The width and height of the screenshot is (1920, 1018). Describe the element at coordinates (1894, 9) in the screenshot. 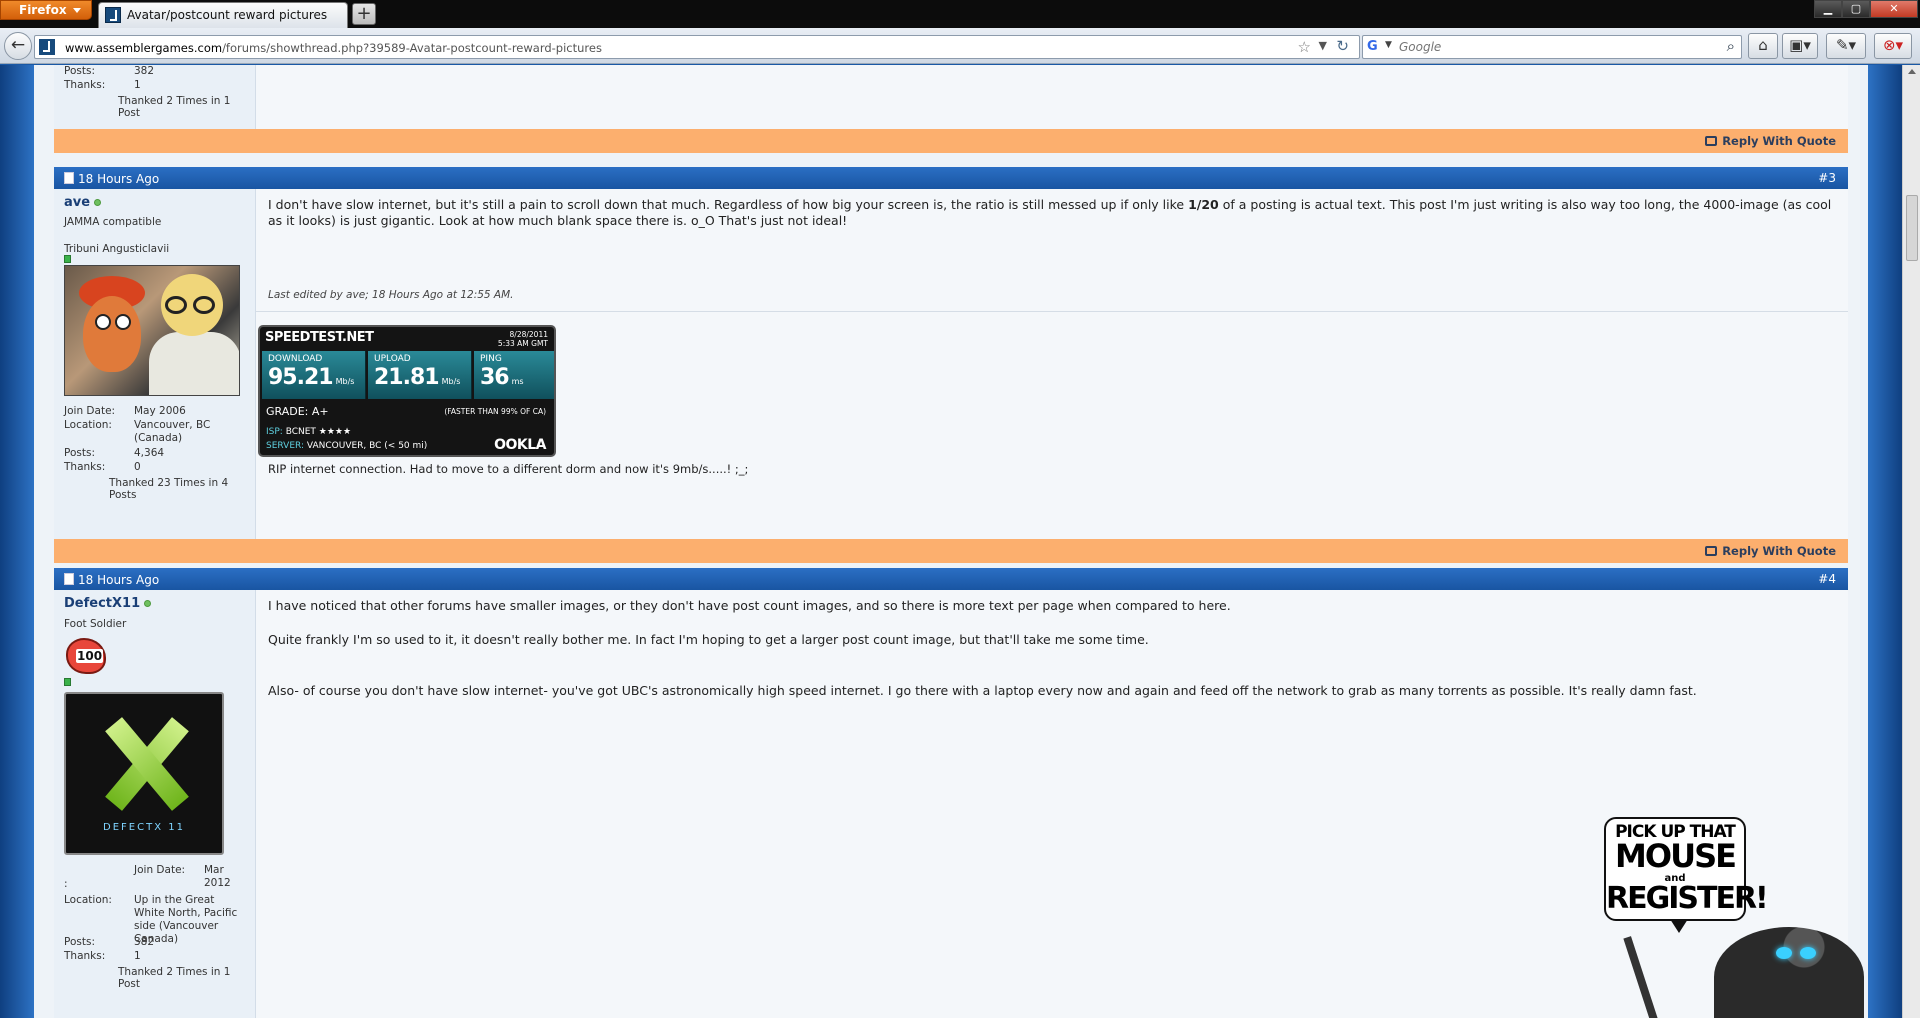

I see `close-window-button: ✕` at that location.